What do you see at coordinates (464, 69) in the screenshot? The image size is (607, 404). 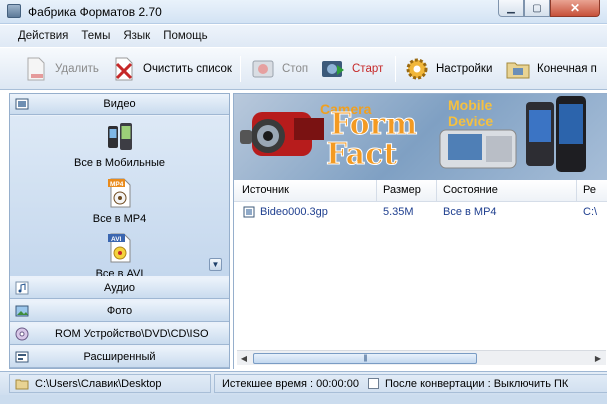 I see `settings-label: Настройки` at bounding box center [464, 69].